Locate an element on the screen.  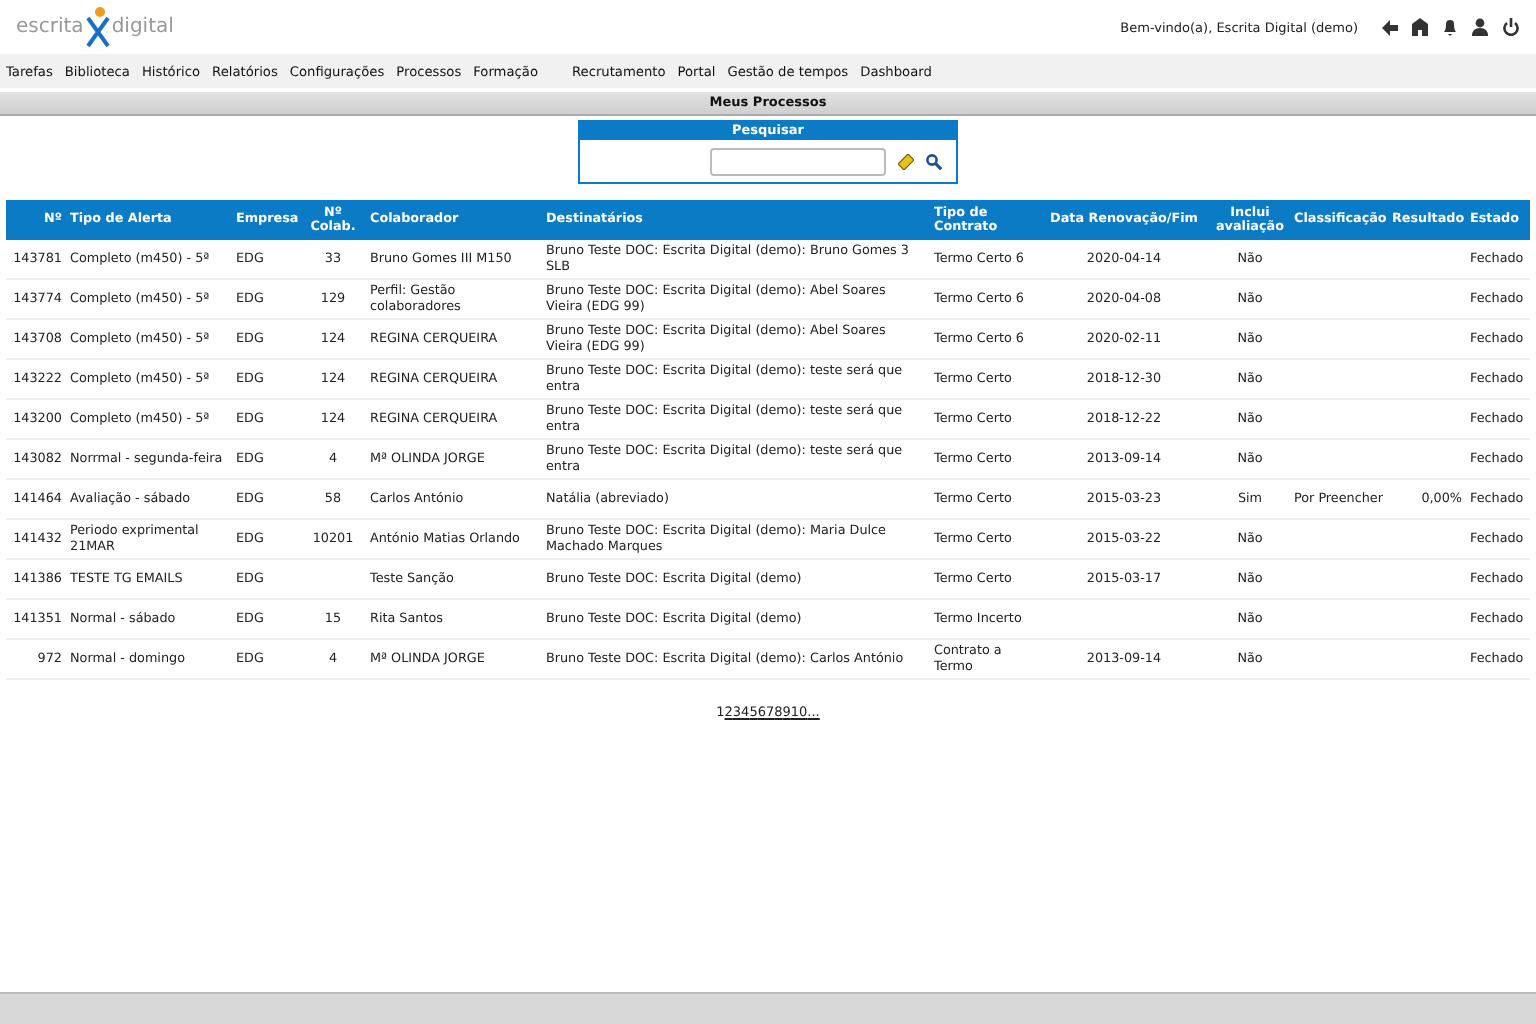
eraser-icon is located at coordinates (906, 161).